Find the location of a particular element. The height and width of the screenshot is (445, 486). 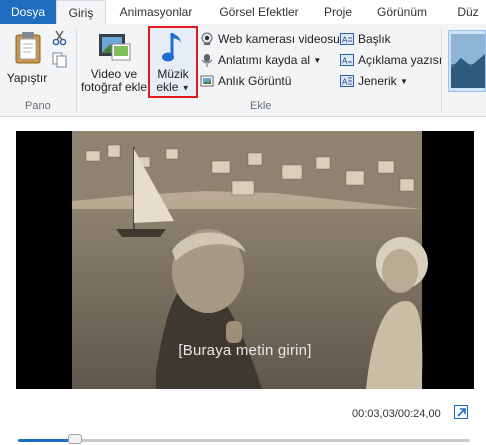

group-label-pano: Pano is located at coordinates (38, 106).